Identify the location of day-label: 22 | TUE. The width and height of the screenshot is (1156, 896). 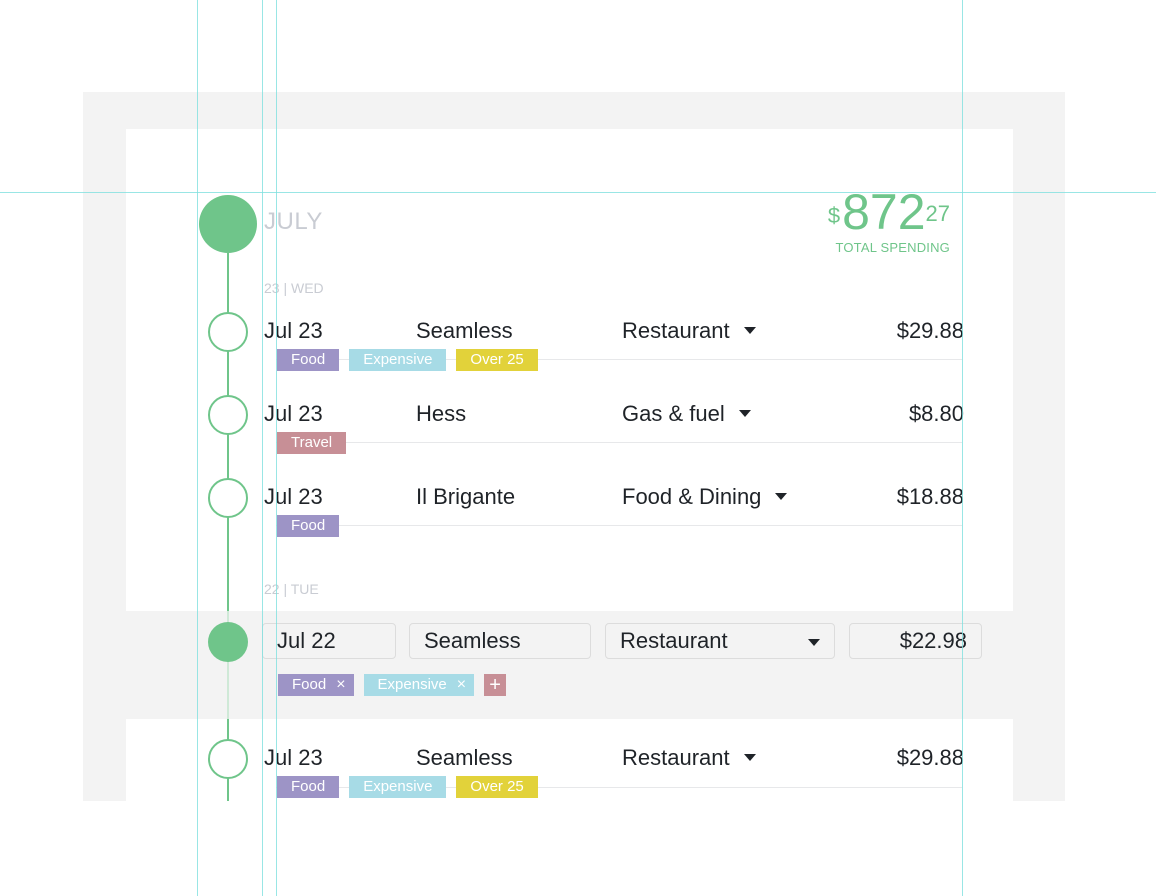
(291, 589).